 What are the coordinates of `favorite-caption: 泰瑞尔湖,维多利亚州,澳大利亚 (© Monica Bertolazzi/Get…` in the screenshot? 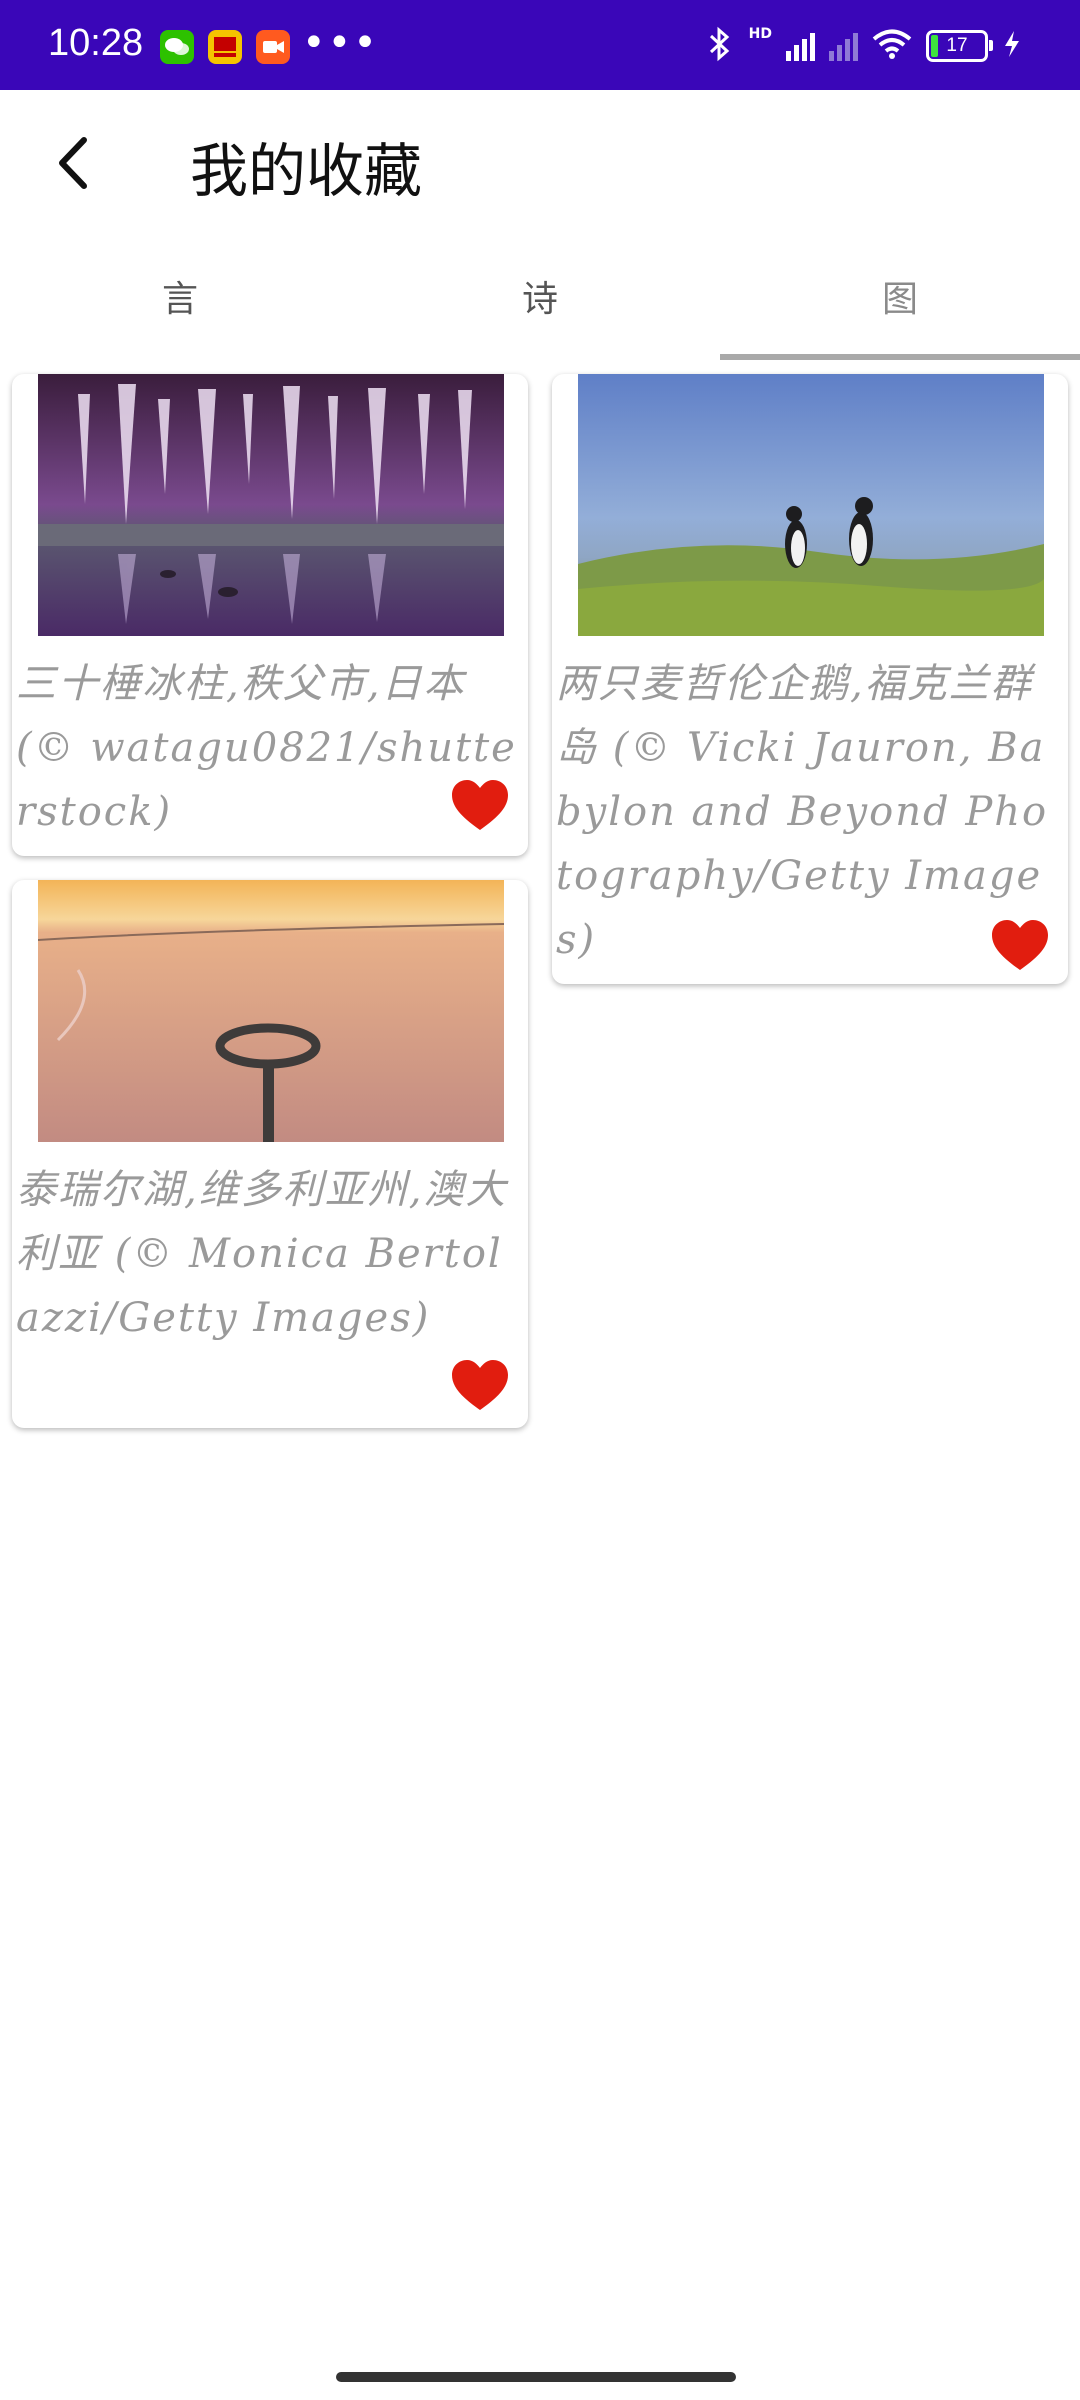 It's located at (262, 1254).